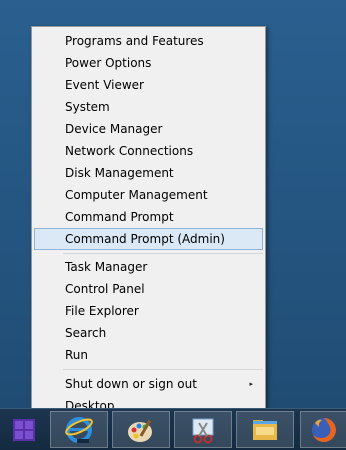  I want to click on menu-item-shut-down-or-sign-out: Shut down or sign out ▸, so click(148, 384).